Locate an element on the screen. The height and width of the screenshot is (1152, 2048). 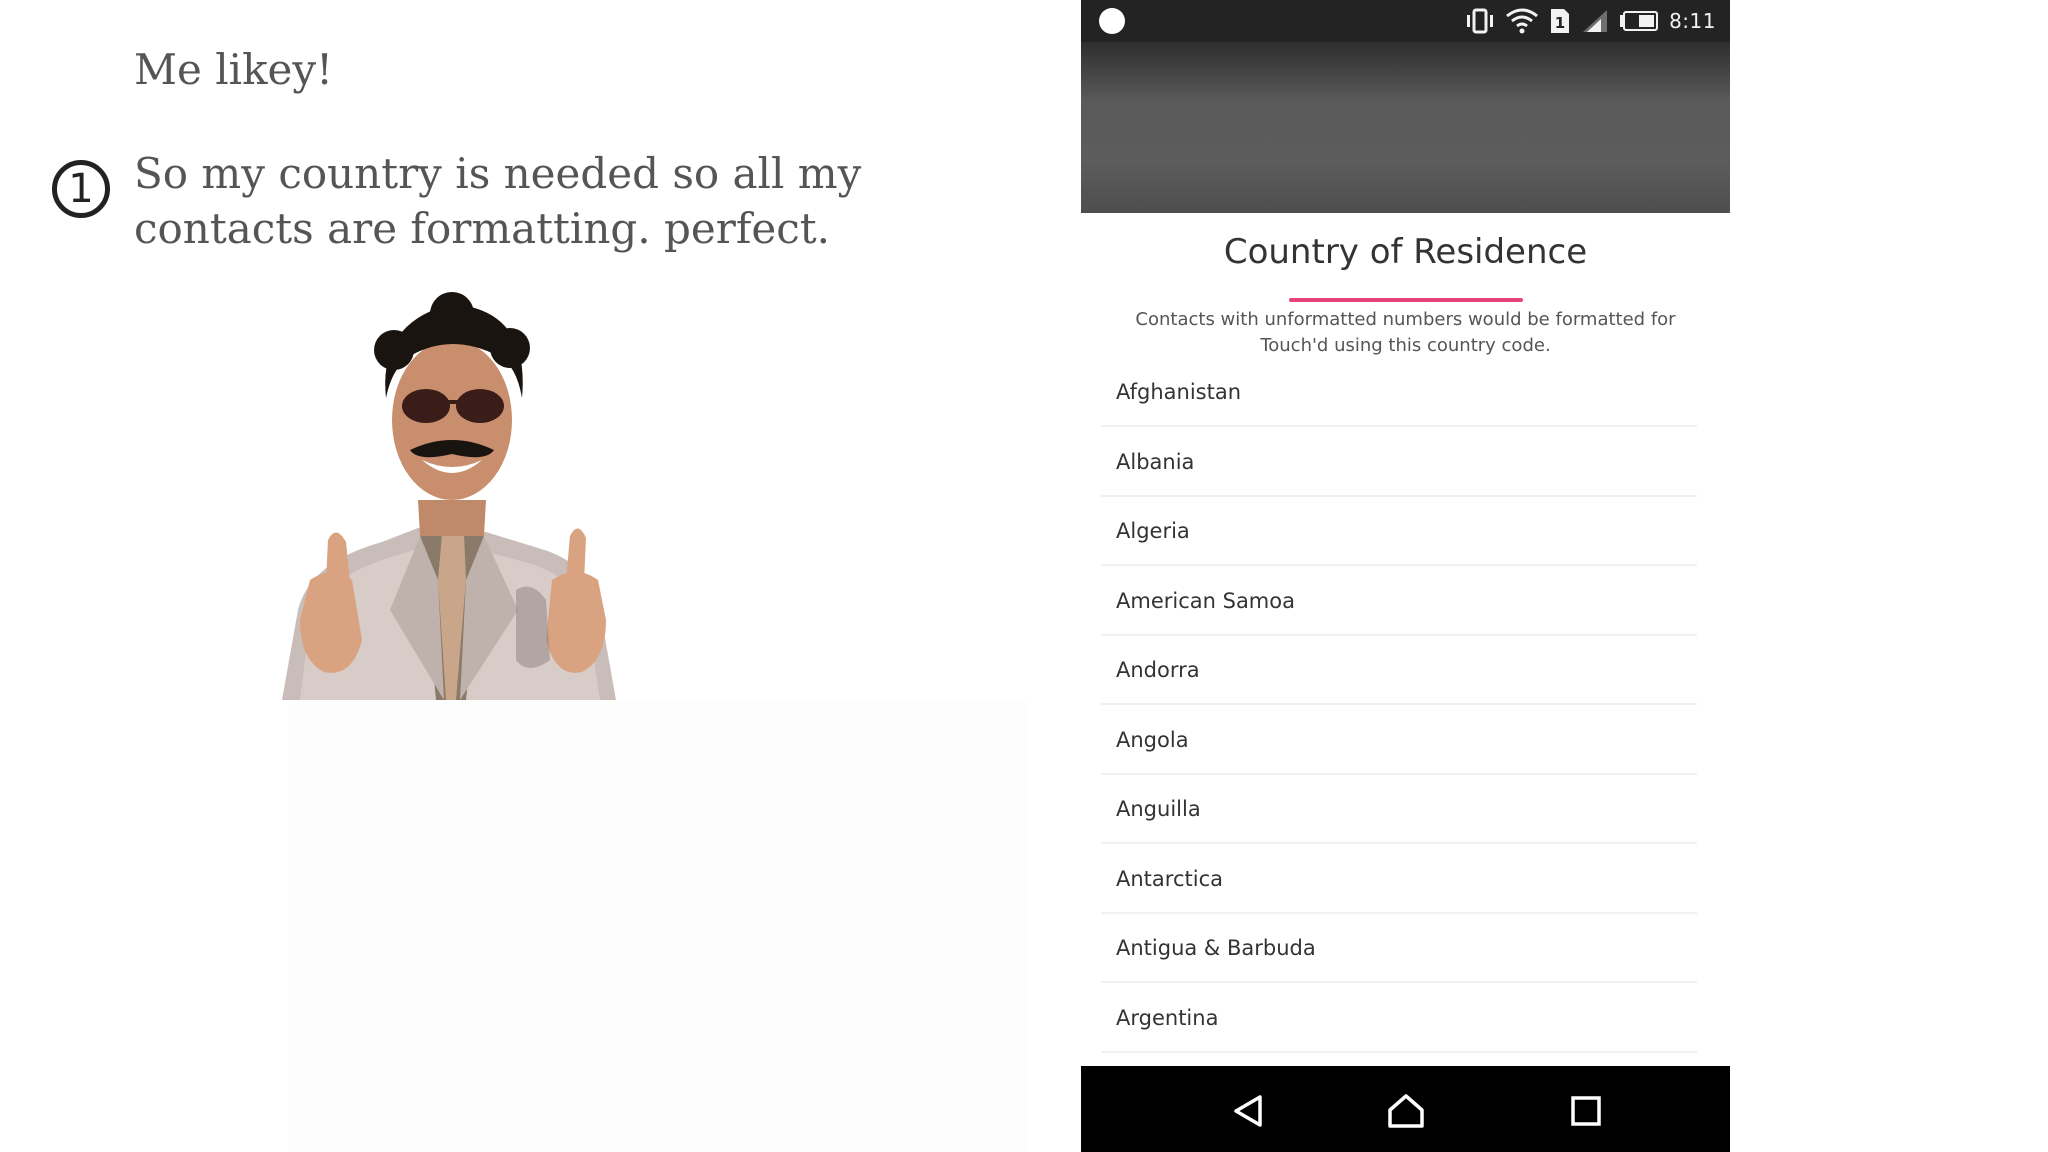
country-item-anguilla: Anguilla is located at coordinates (1399, 810).